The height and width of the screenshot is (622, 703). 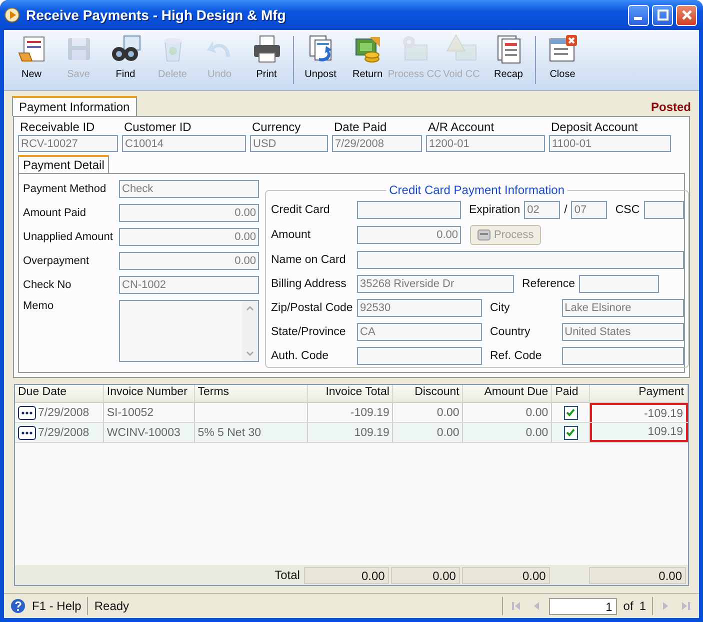 I want to click on input-field: 07, so click(x=589, y=210).